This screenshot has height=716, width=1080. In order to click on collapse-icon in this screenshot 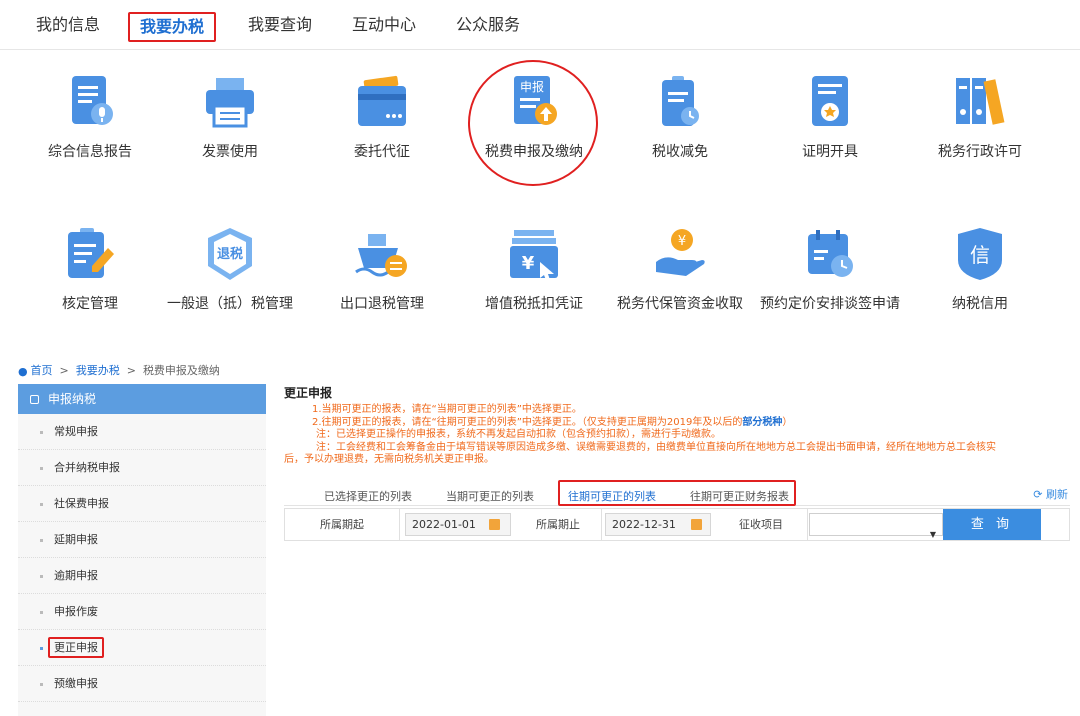, I will do `click(34, 399)`.